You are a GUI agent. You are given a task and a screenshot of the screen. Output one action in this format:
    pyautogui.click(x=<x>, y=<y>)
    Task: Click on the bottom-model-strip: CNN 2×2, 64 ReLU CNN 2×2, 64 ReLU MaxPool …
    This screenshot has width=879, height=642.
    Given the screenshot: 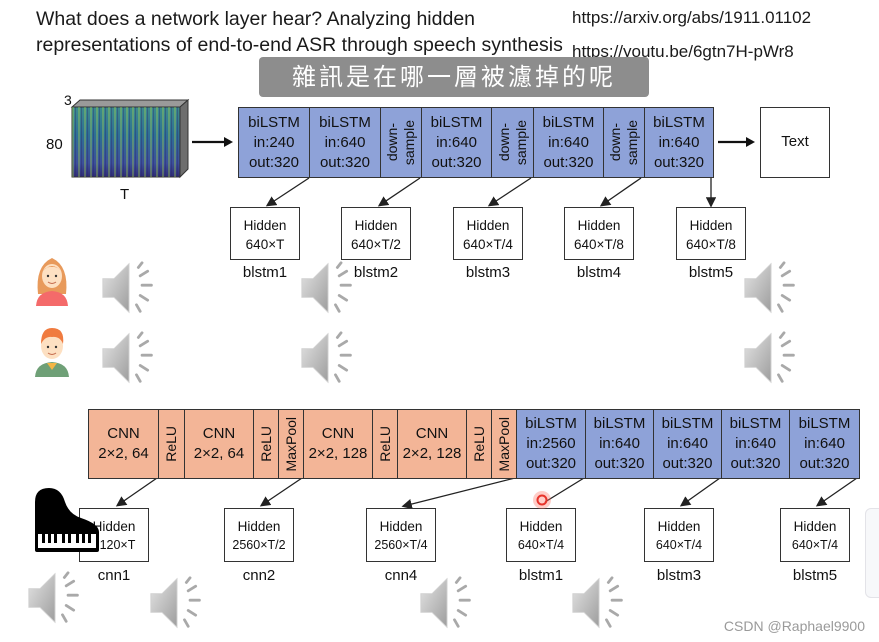 What is the action you would take?
    pyautogui.click(x=474, y=444)
    